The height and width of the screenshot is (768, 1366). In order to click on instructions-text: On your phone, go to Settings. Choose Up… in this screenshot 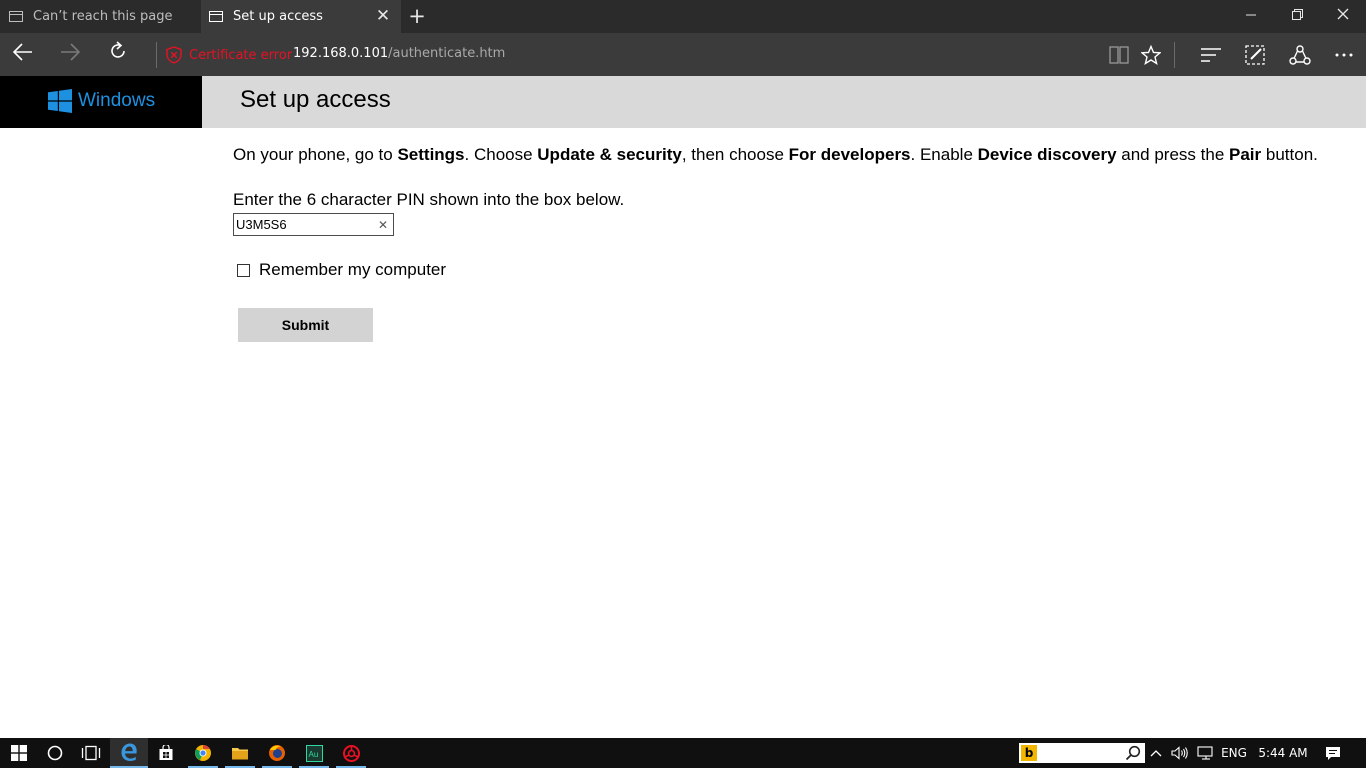, I will do `click(775, 155)`.